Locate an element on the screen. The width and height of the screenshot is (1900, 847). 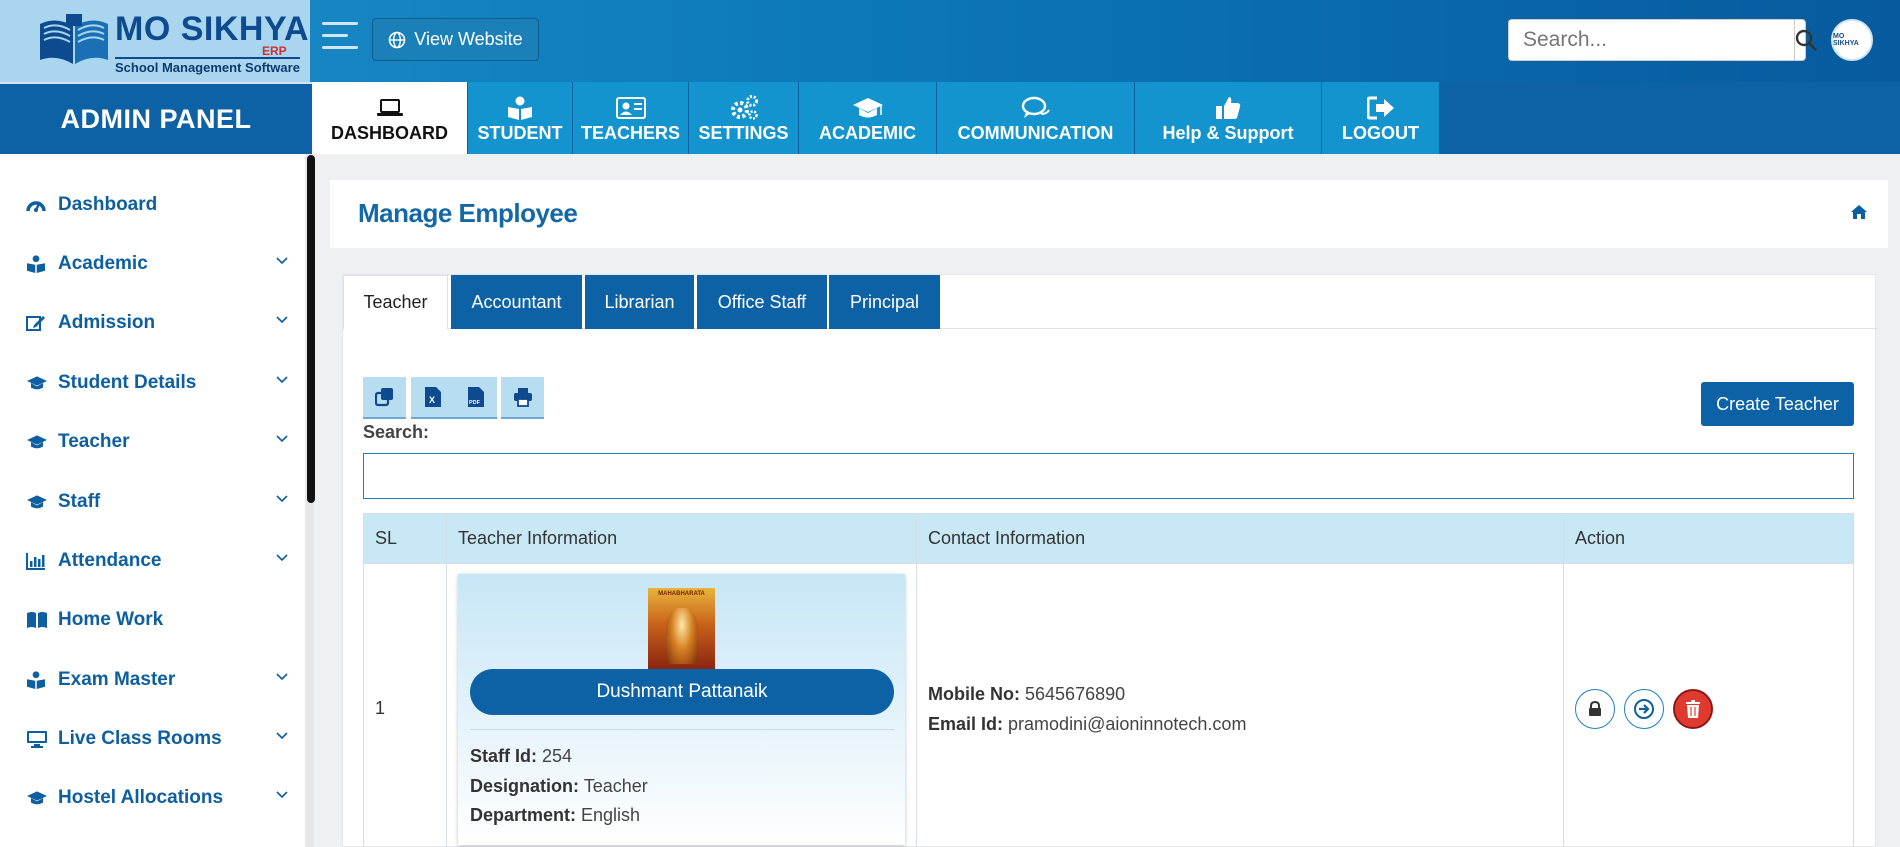
sidebar-item-label: Hostel Allocations is located at coordinates (141, 797).